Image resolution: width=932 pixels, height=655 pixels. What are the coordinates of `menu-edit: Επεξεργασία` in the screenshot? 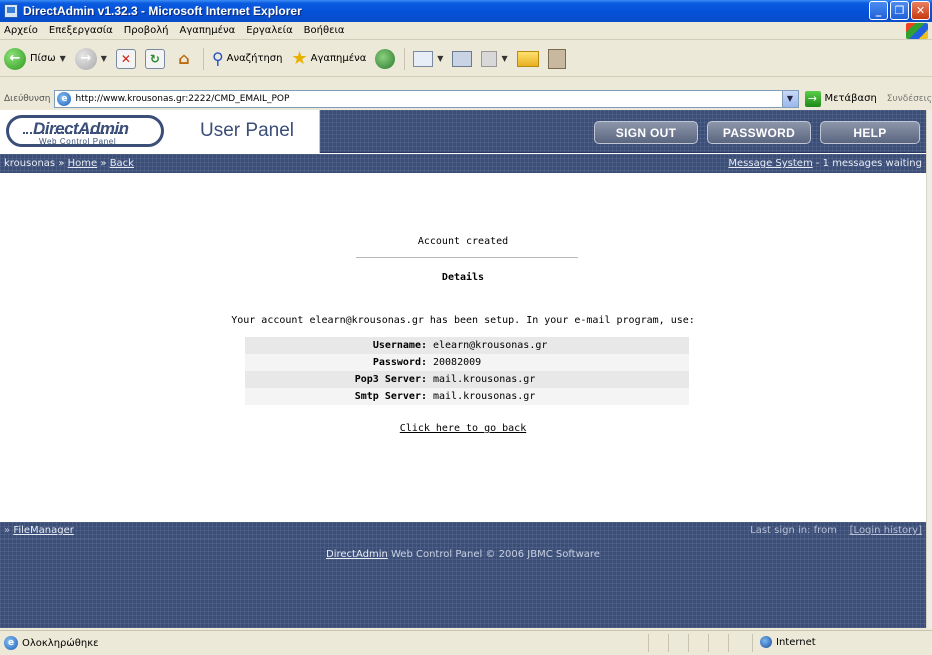 It's located at (81, 30).